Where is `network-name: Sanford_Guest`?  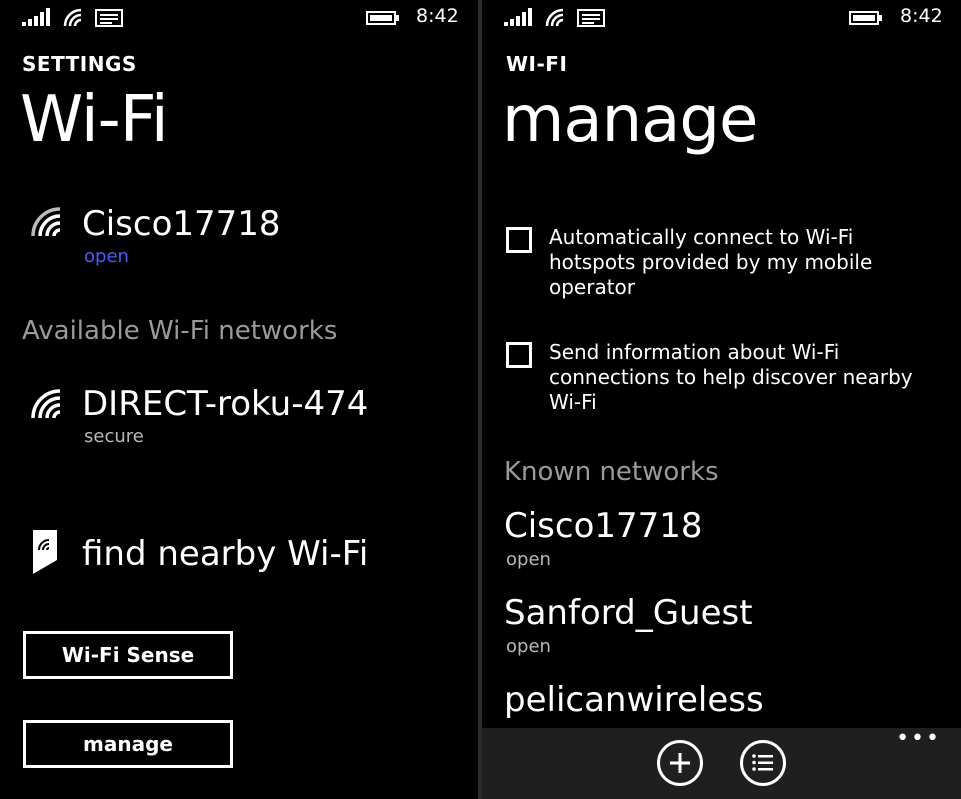 network-name: Sanford_Guest is located at coordinates (628, 613).